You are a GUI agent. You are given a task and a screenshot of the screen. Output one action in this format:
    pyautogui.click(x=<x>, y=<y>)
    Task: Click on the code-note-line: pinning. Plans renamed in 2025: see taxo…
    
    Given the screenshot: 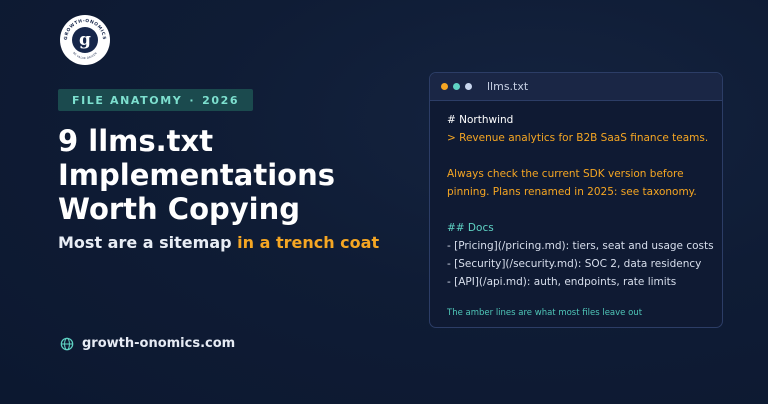 What is the action you would take?
    pyautogui.click(x=572, y=192)
    